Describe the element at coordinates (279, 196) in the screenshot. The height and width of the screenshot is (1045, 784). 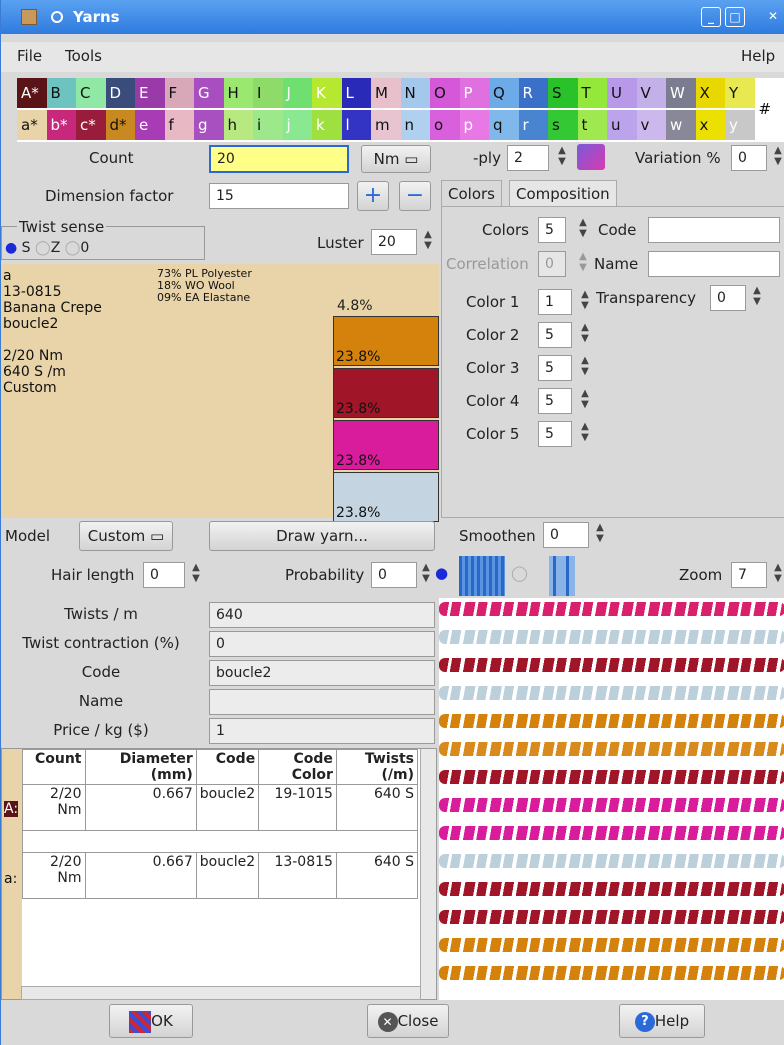
I see `dimension-input: 15` at that location.